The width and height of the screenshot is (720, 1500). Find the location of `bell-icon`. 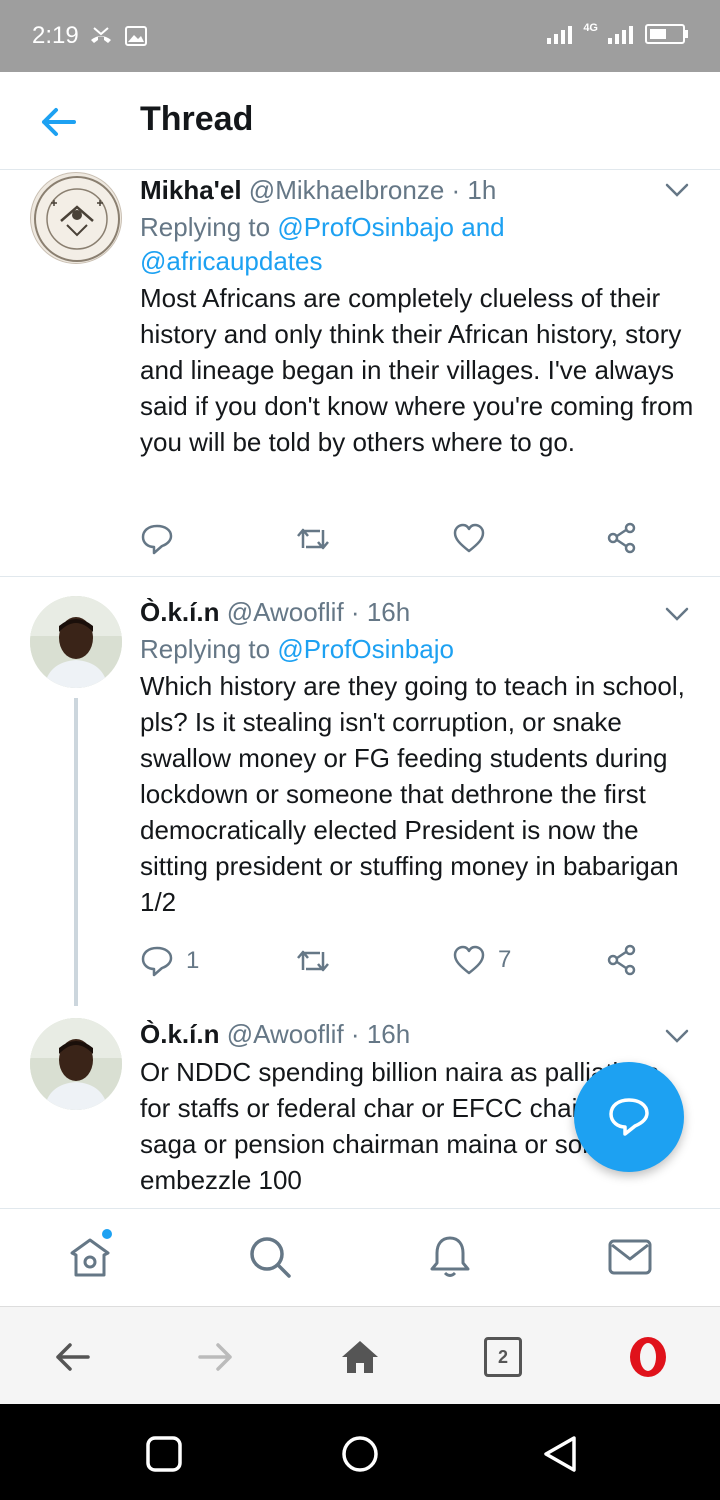

bell-icon is located at coordinates (450, 1257).